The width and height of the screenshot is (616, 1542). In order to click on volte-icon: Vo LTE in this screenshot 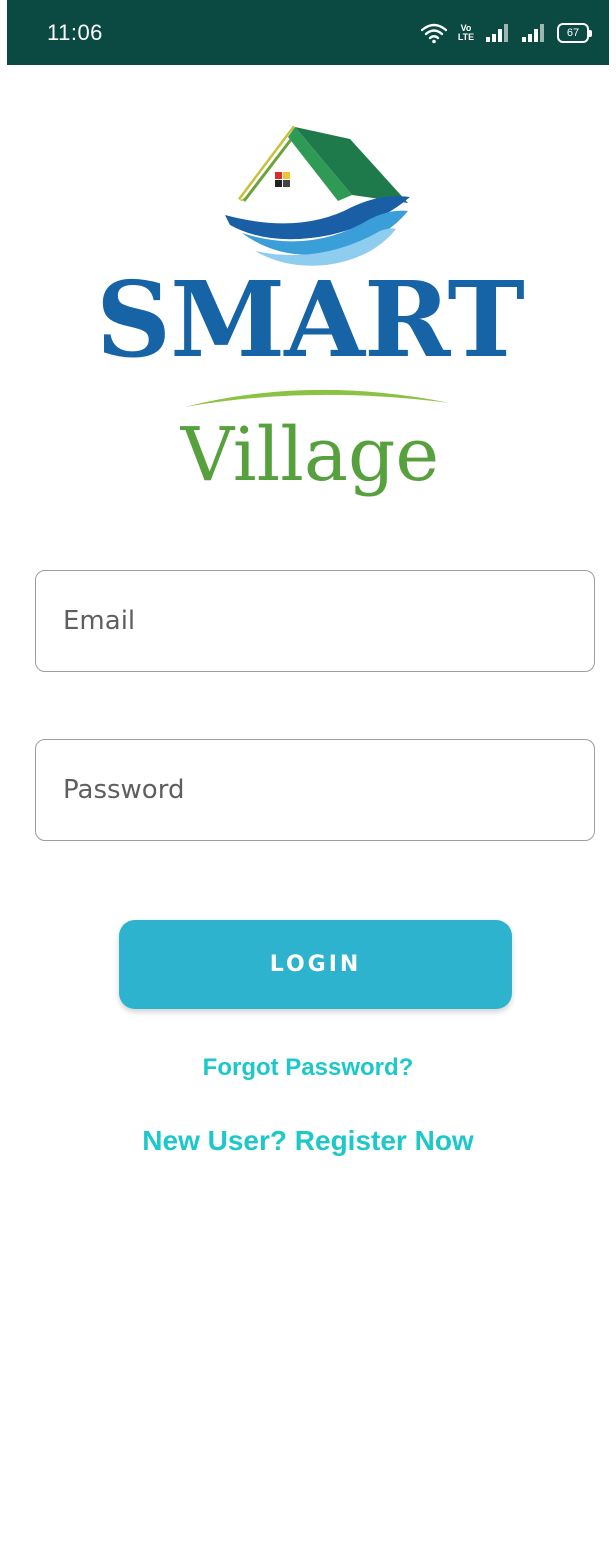, I will do `click(466, 32)`.